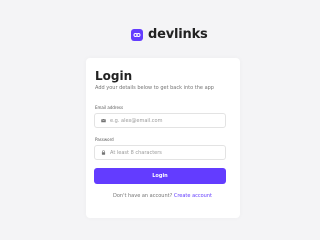  I want to click on lock-icon, so click(103, 152).